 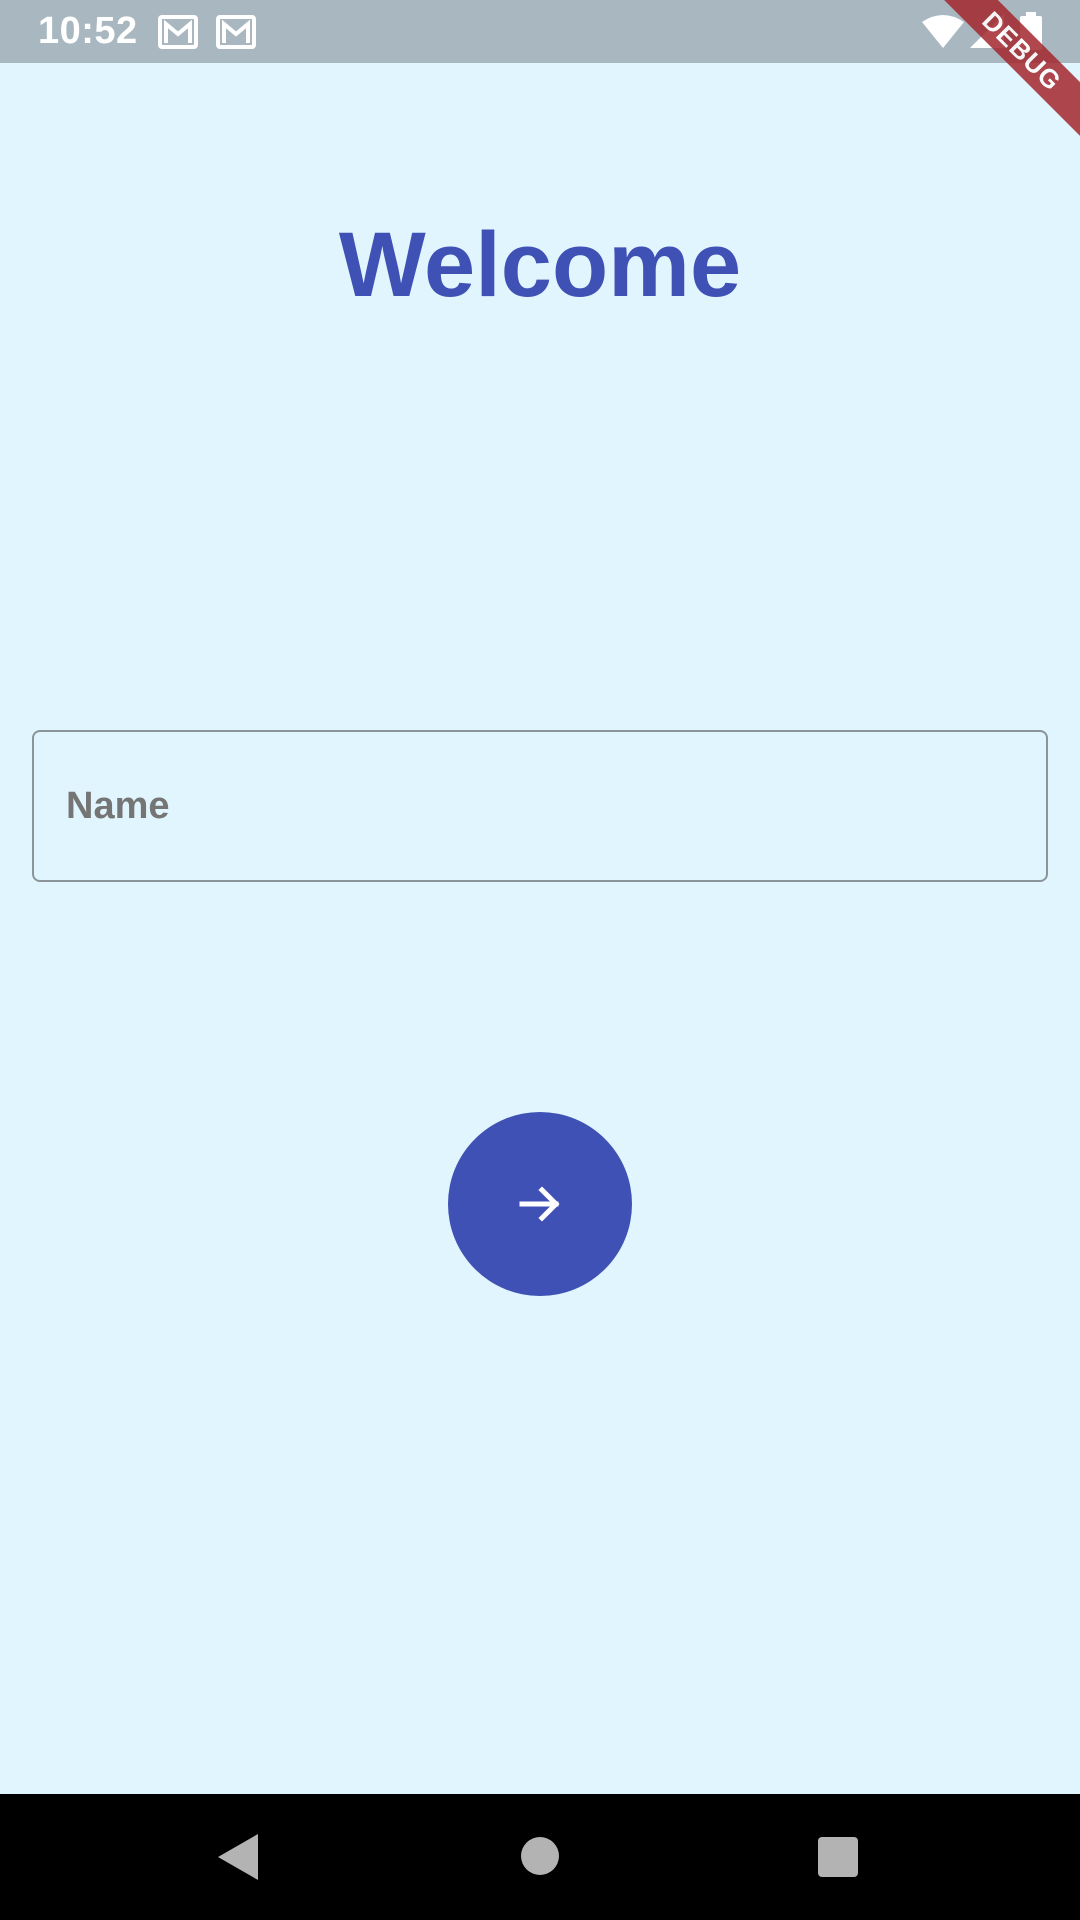 I want to click on status-time: 10:52, so click(x=88, y=31).